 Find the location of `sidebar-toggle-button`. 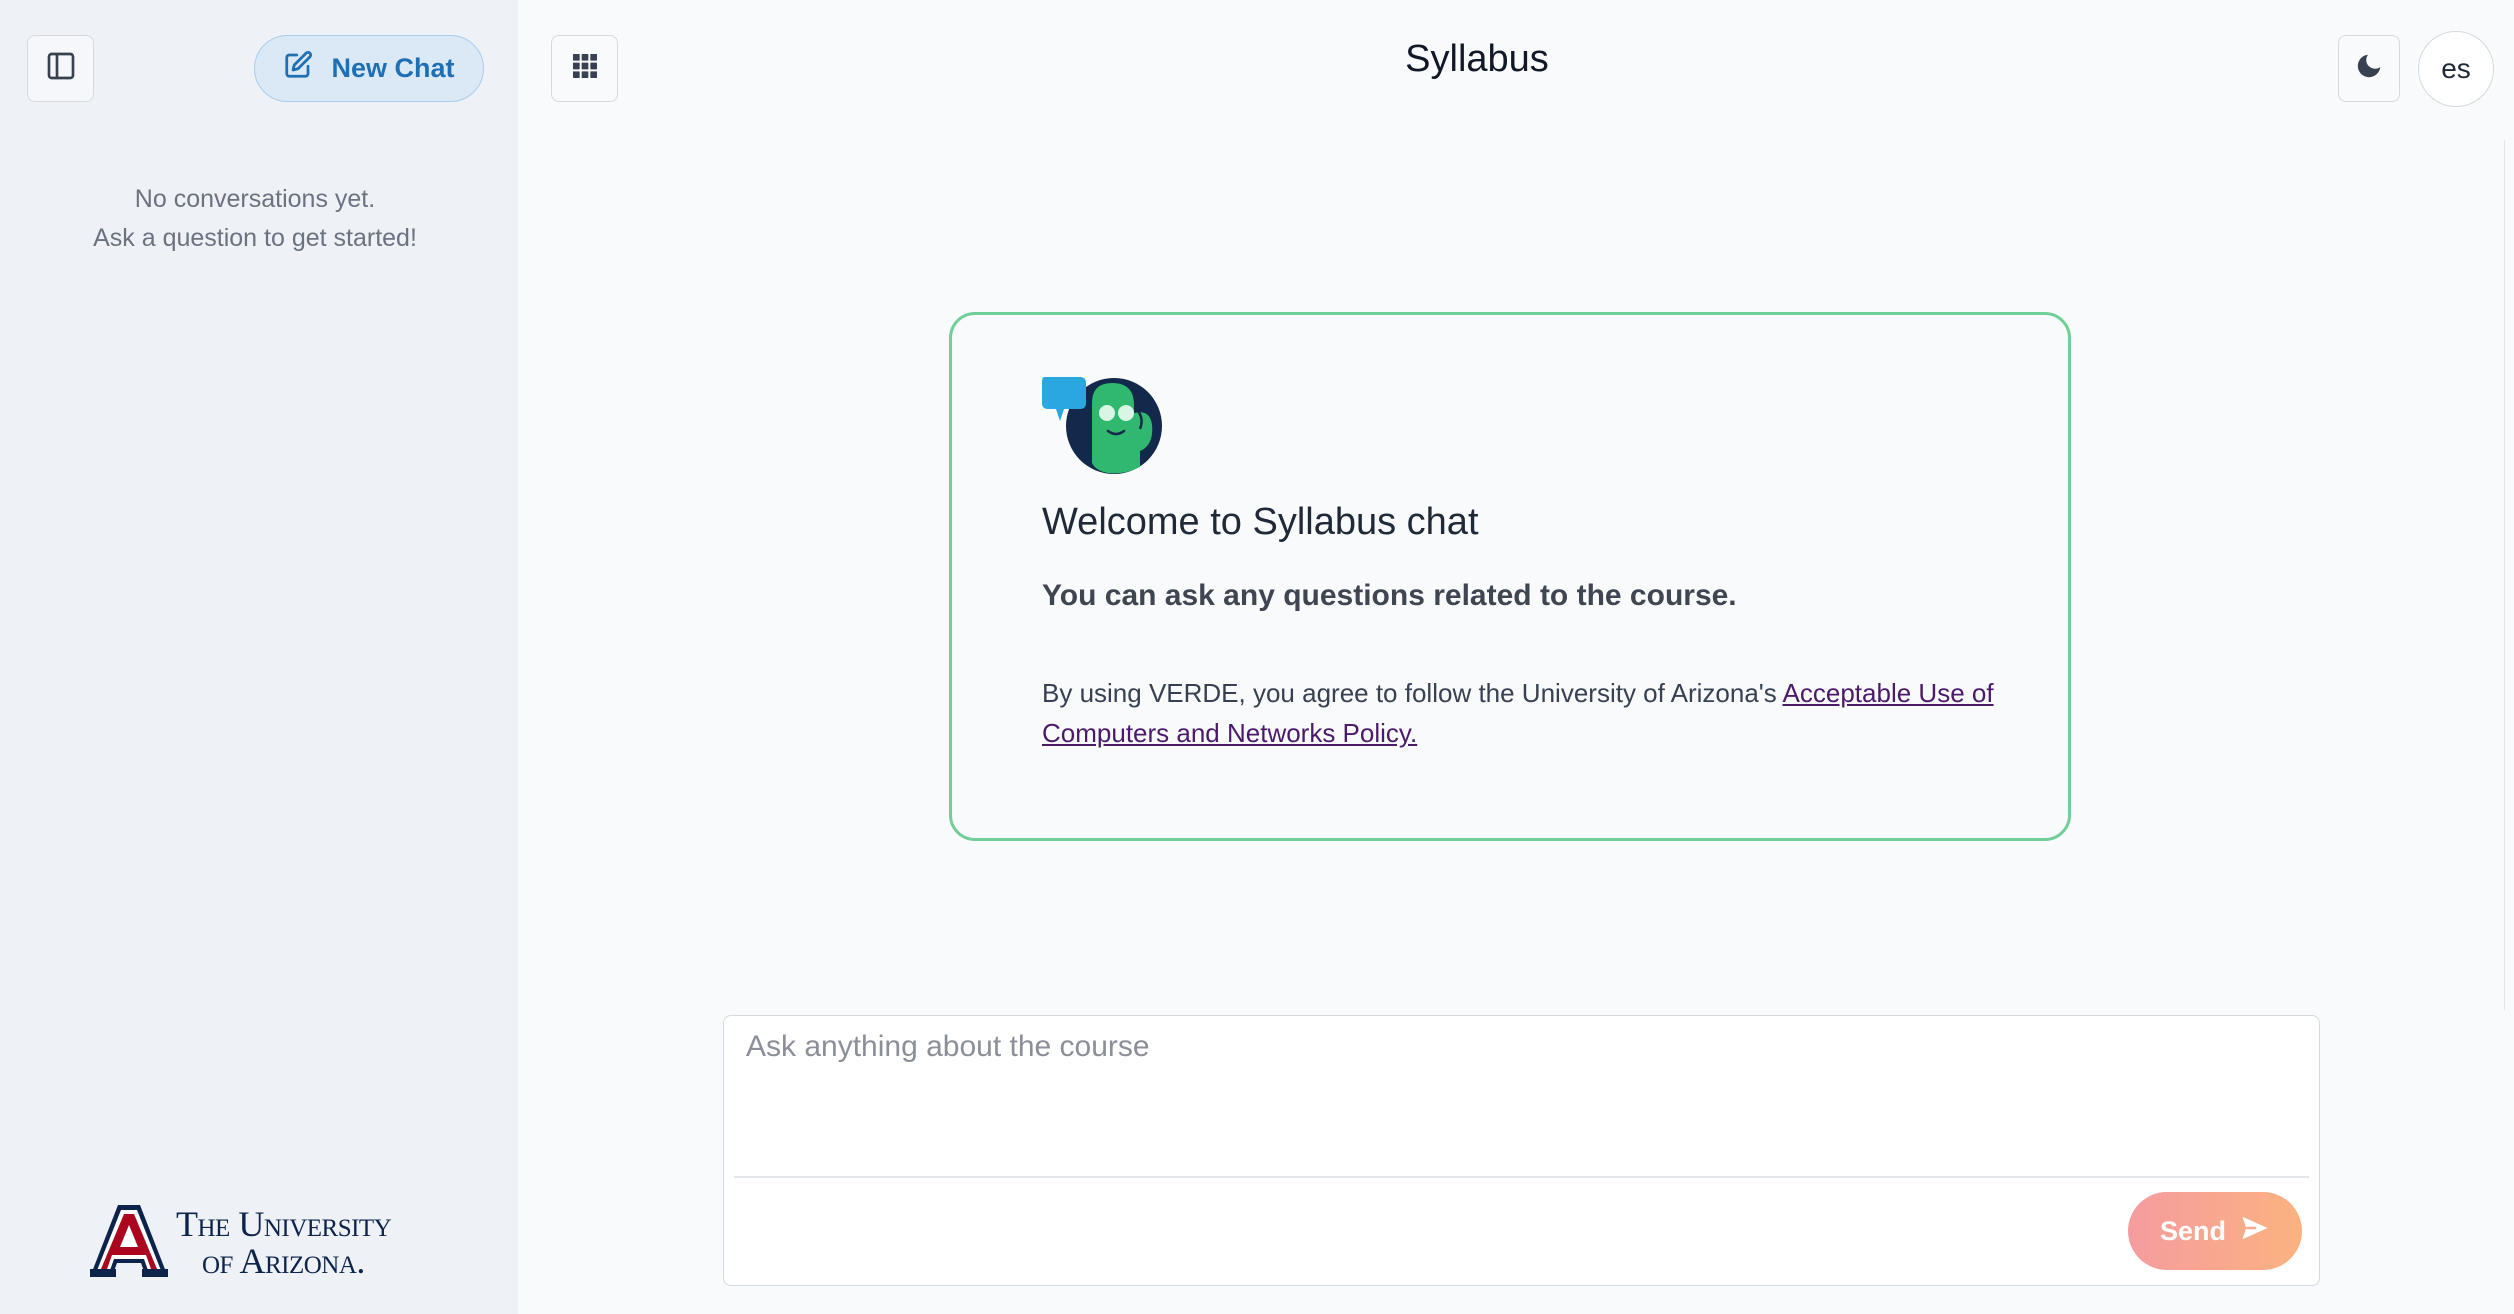

sidebar-toggle-button is located at coordinates (60, 68).